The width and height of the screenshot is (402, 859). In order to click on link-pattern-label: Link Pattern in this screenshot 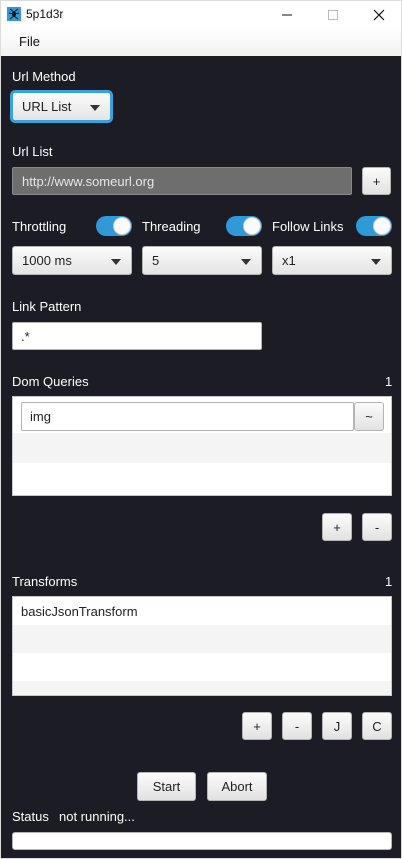, I will do `click(47, 306)`.